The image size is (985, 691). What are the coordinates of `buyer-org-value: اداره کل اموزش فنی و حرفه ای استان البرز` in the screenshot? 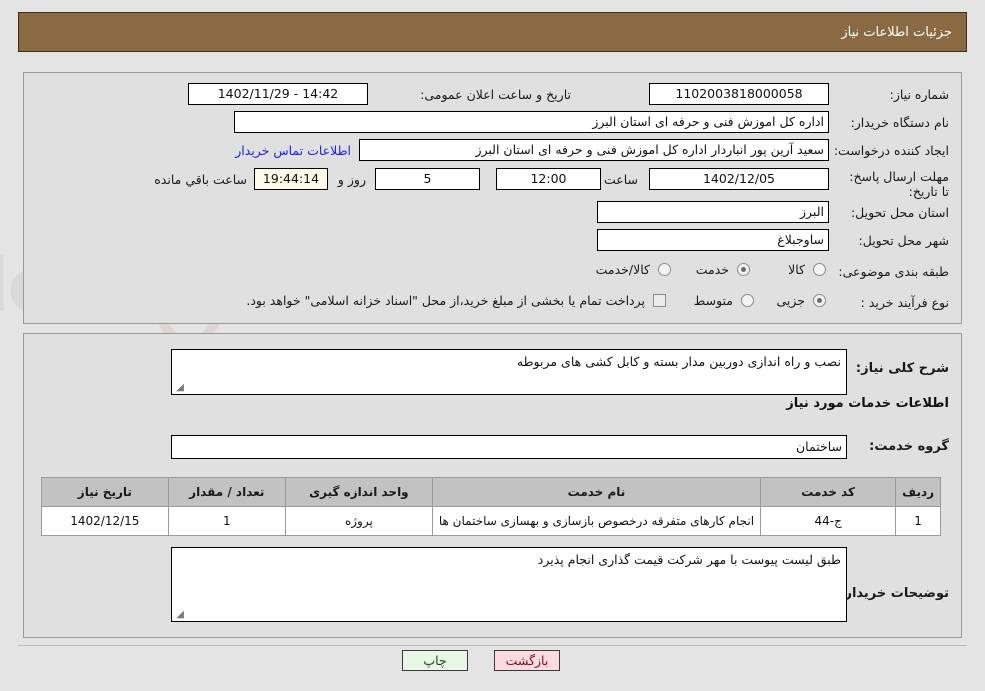 It's located at (531, 122).